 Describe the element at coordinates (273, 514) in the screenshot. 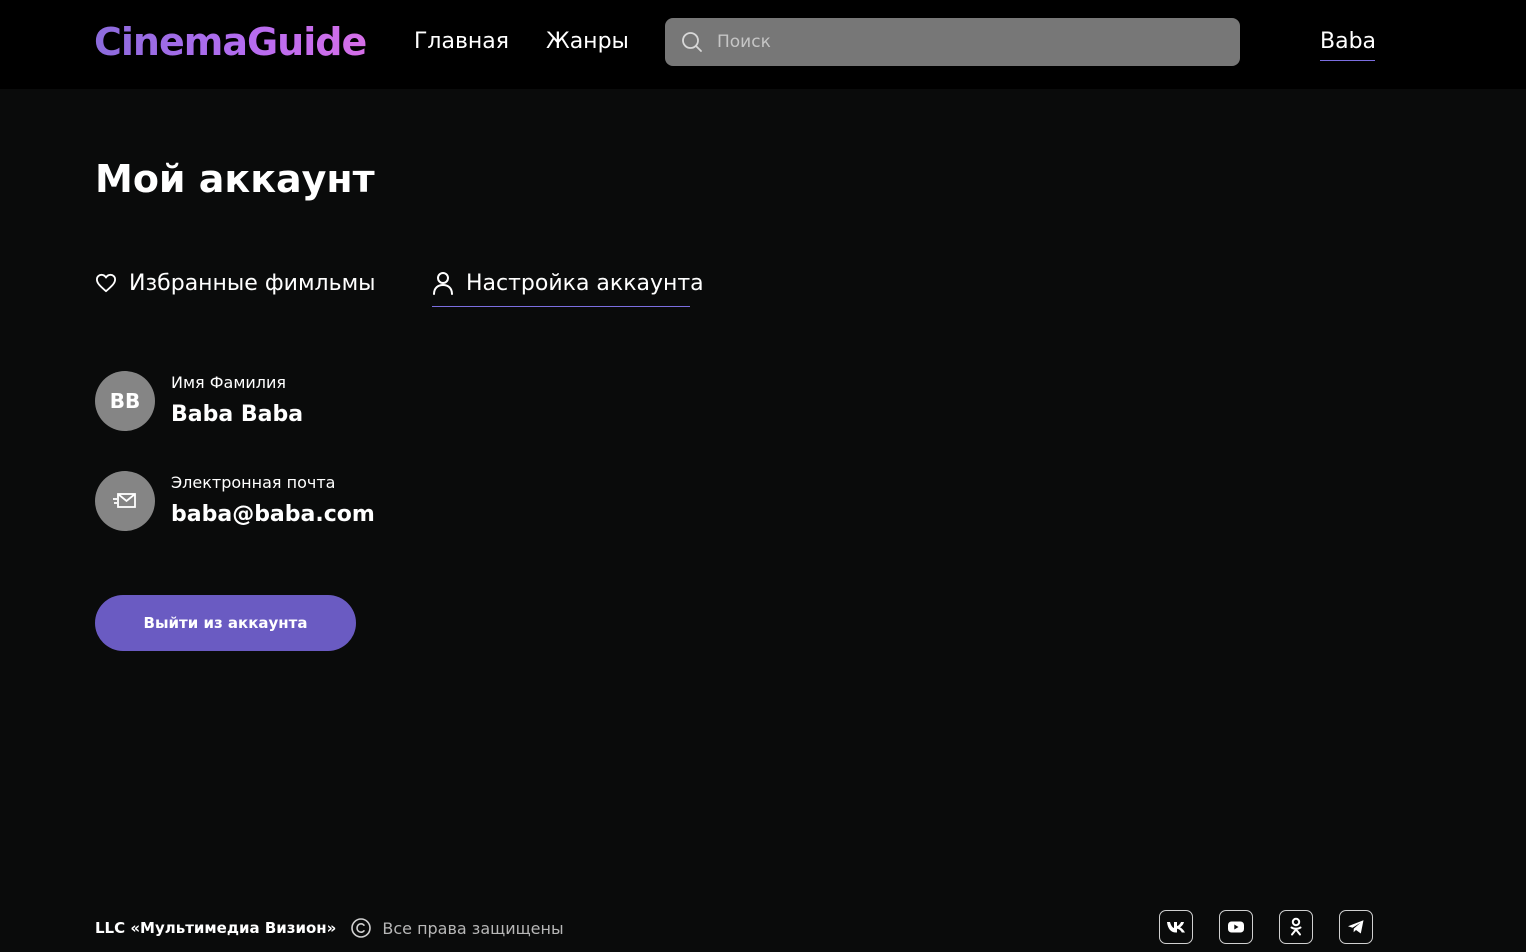

I see `email-value: baba@baba.com` at that location.